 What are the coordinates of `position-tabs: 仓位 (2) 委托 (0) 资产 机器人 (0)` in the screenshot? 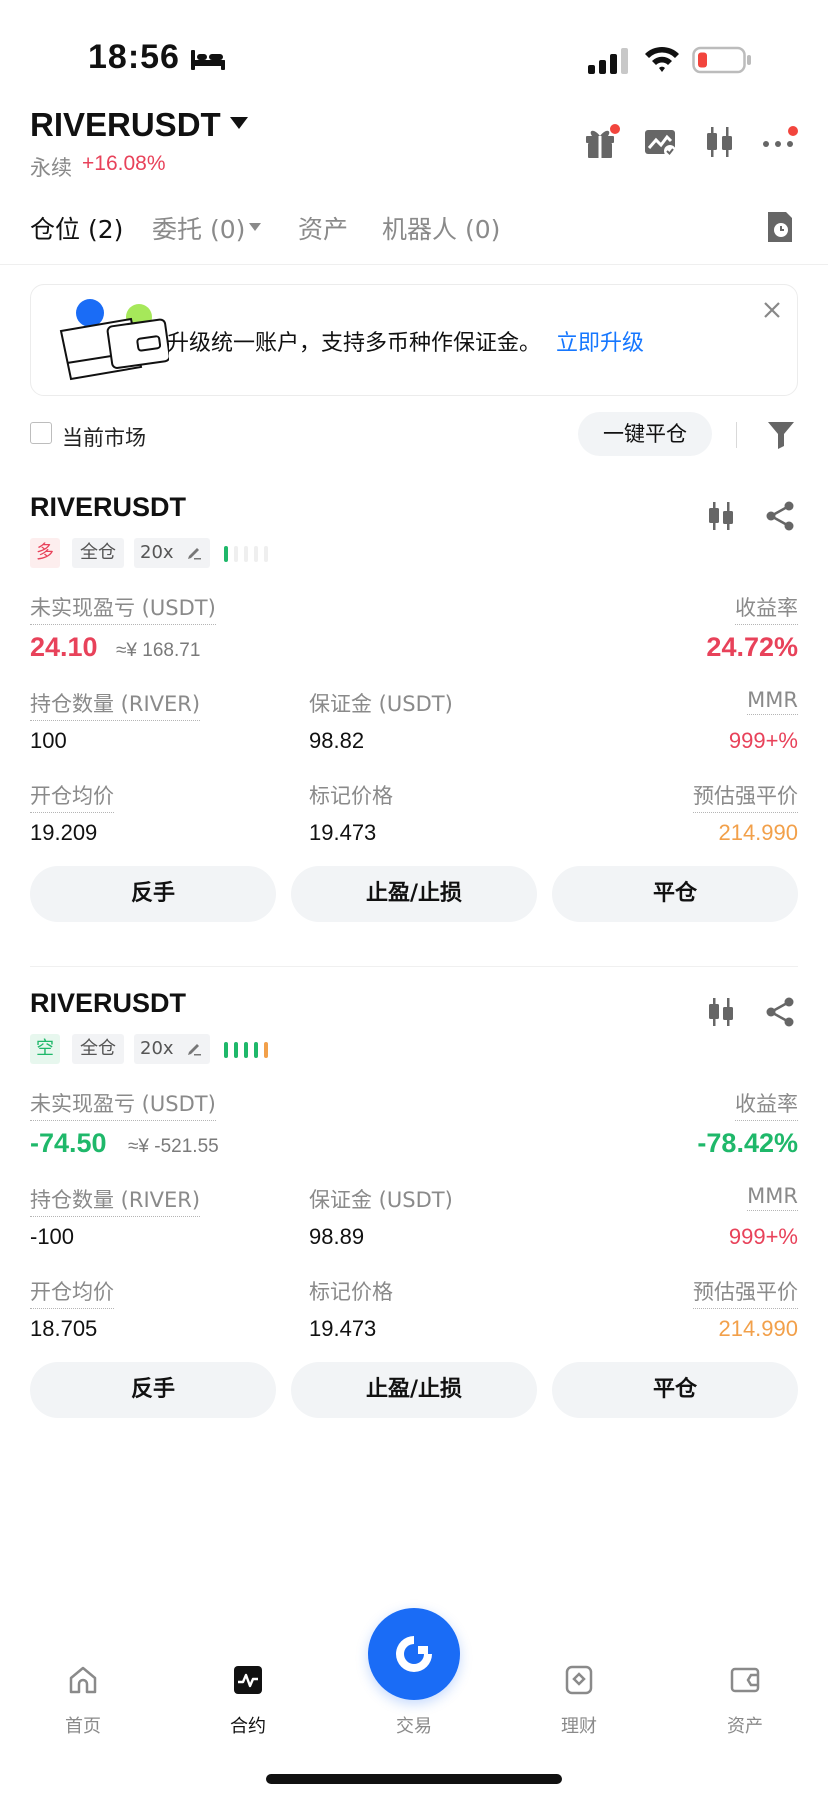 It's located at (414, 237).